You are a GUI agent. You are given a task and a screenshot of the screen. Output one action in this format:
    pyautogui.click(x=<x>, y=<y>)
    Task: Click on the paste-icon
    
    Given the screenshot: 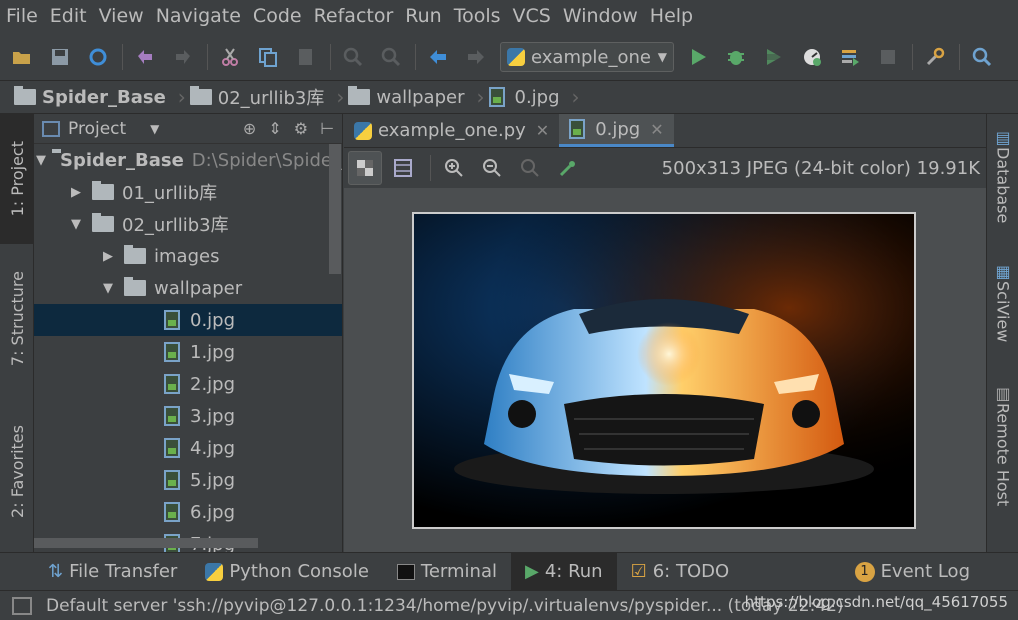 What is the action you would take?
    pyautogui.click(x=306, y=57)
    